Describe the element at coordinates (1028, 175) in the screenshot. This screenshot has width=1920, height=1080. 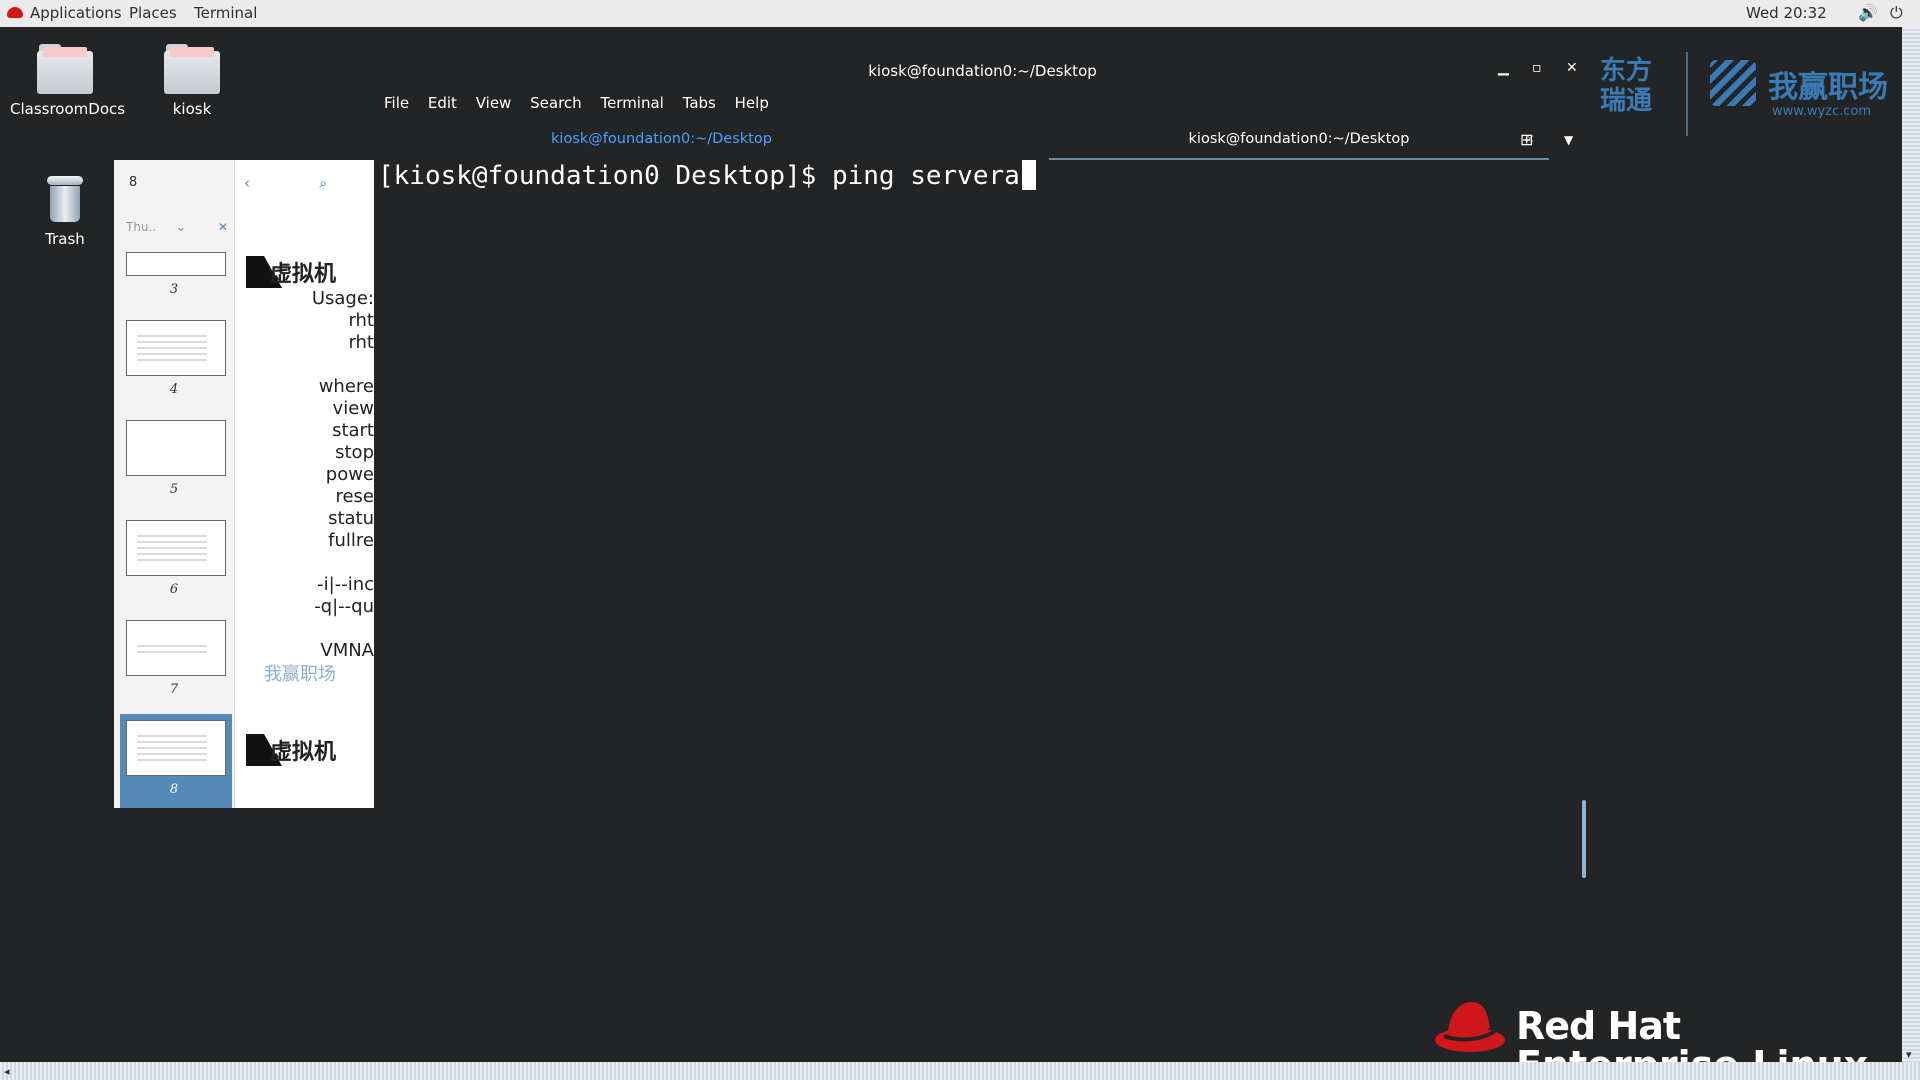
I see `text-cursor` at that location.